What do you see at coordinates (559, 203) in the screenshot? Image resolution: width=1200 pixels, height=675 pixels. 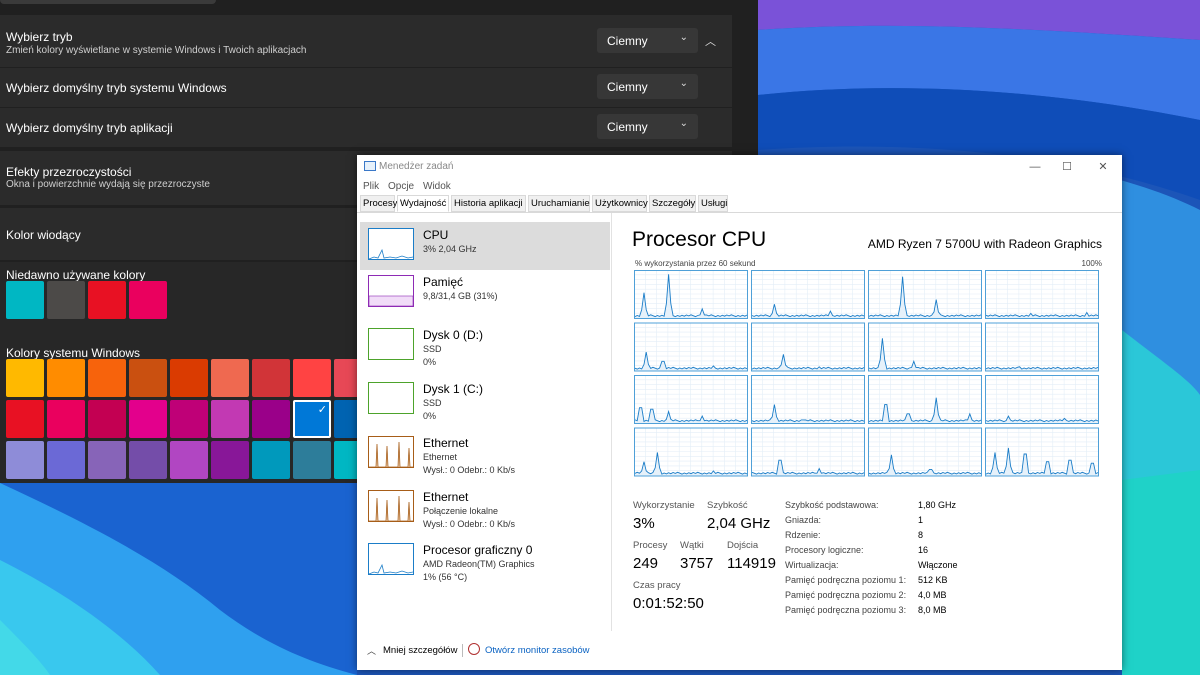 I see `tab-startup: Uruchamianie` at bounding box center [559, 203].